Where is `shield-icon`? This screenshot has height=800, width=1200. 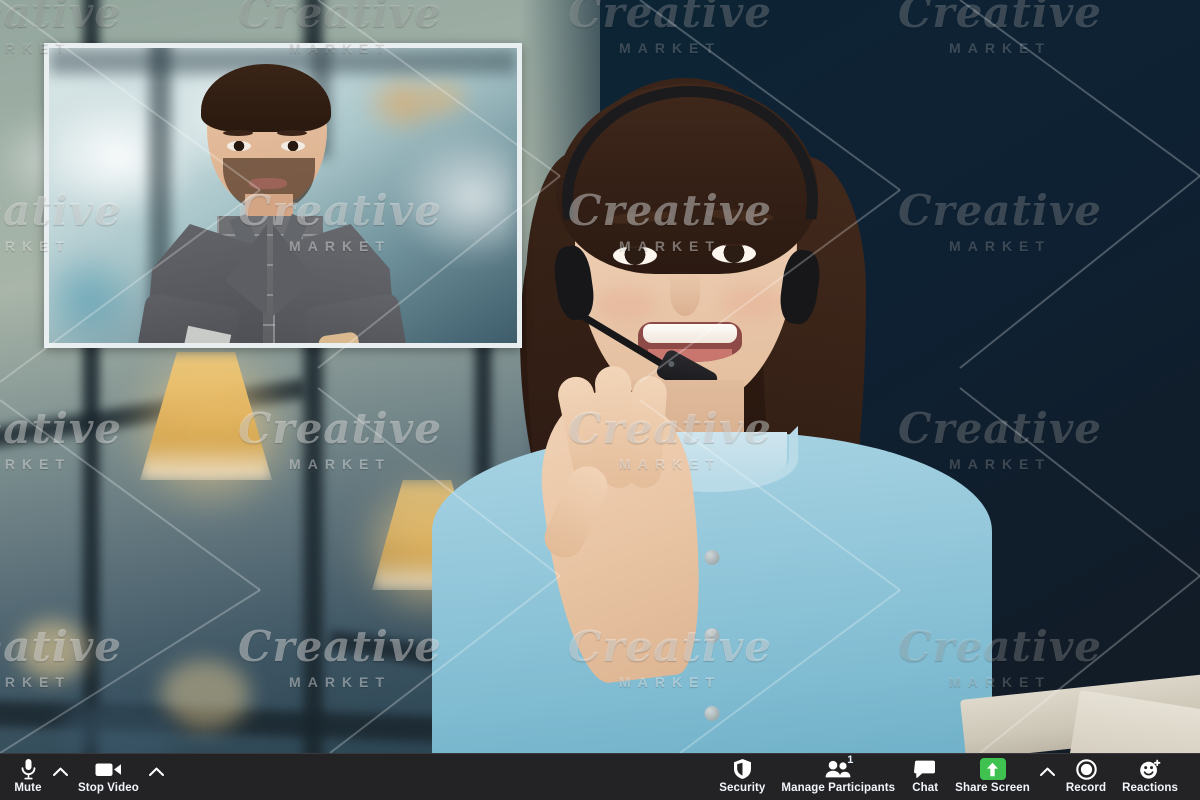 shield-icon is located at coordinates (742, 769).